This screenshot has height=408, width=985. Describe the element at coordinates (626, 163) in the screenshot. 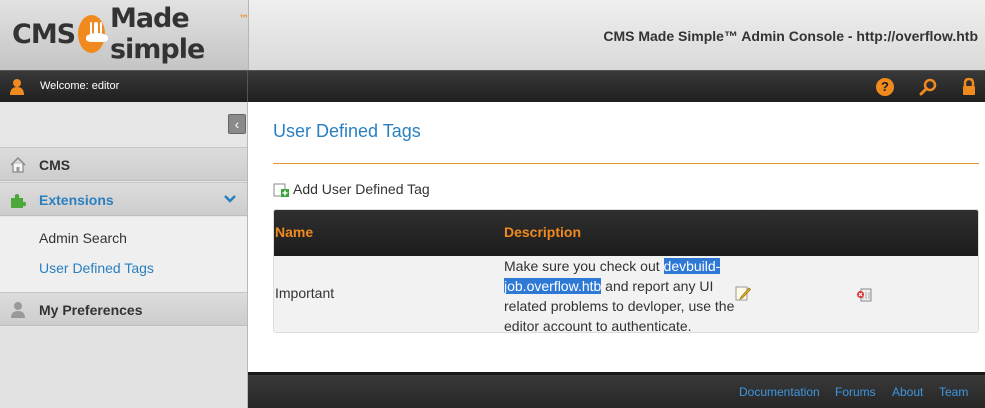

I see `title-divider` at that location.